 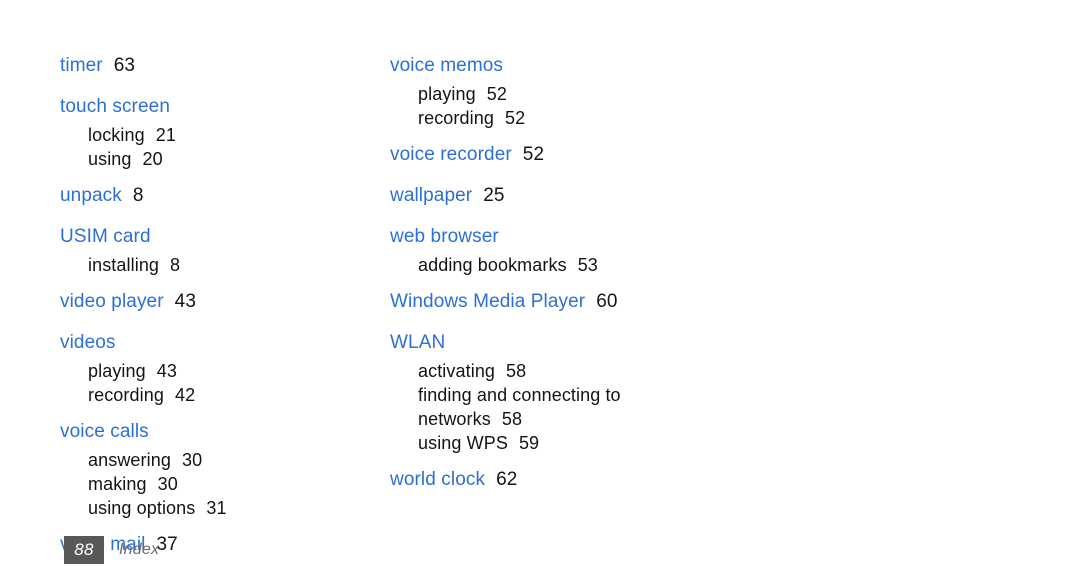 What do you see at coordinates (438, 479) in the screenshot?
I see `index-term: world clock` at bounding box center [438, 479].